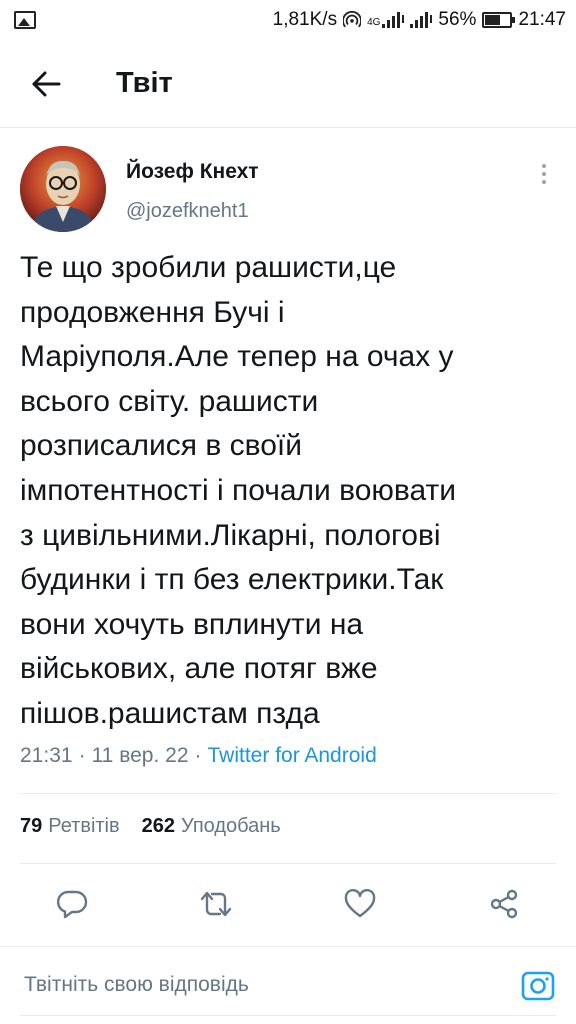 This screenshot has width=576, height=1024. Describe the element at coordinates (136, 985) in the screenshot. I see `reply-input: Твітніть свою відповідь` at that location.